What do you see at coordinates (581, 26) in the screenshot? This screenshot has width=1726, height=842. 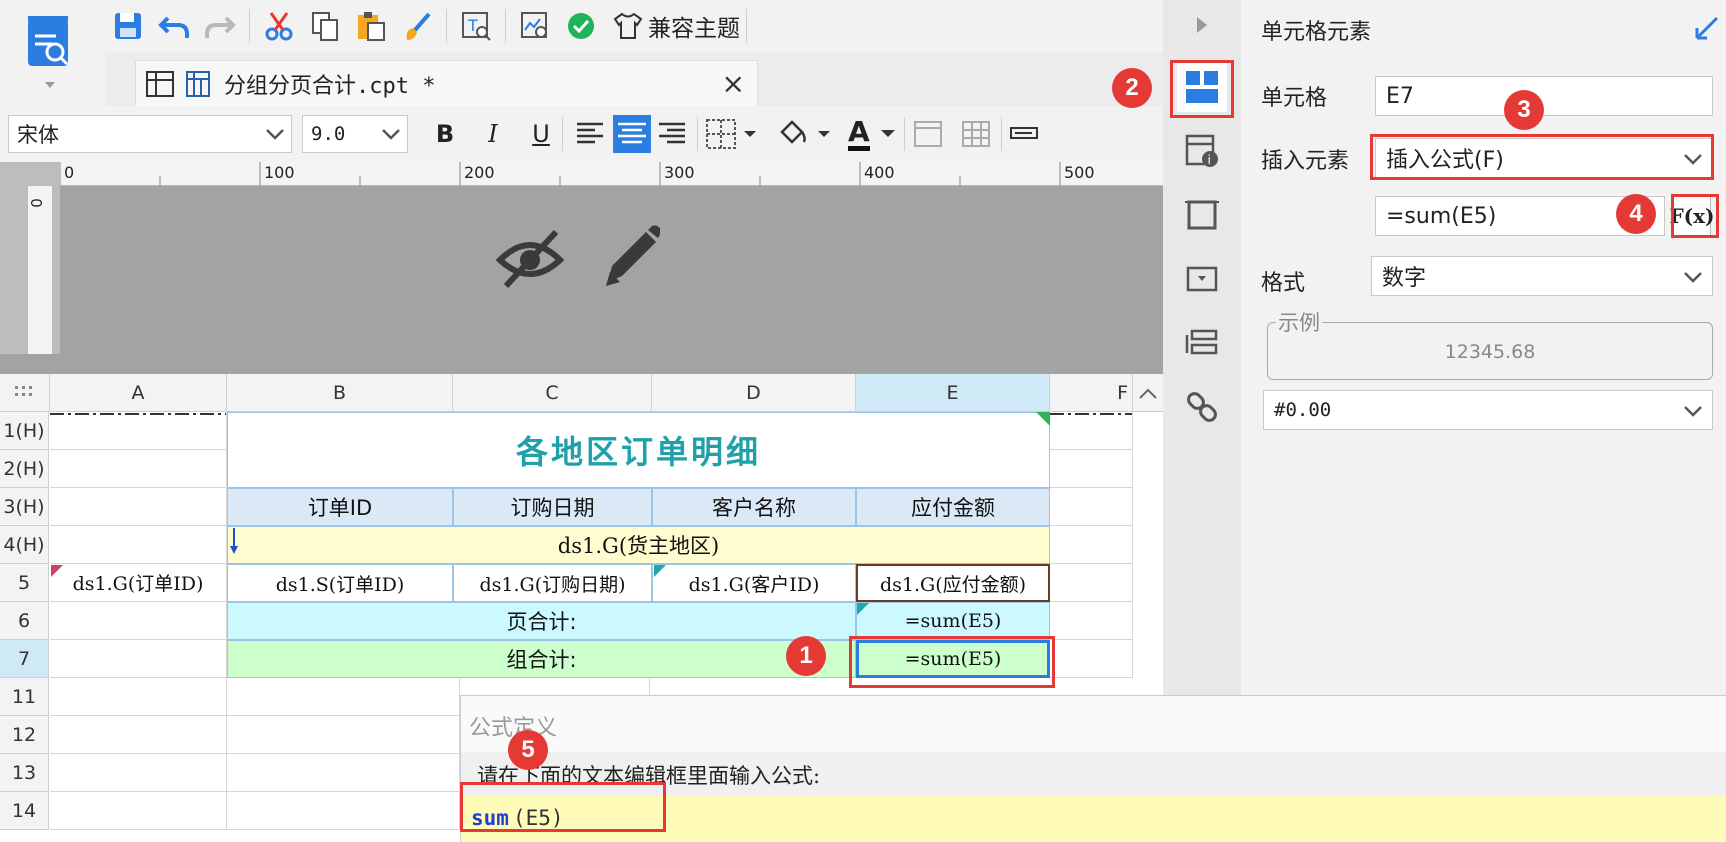 I see `validate-button` at bounding box center [581, 26].